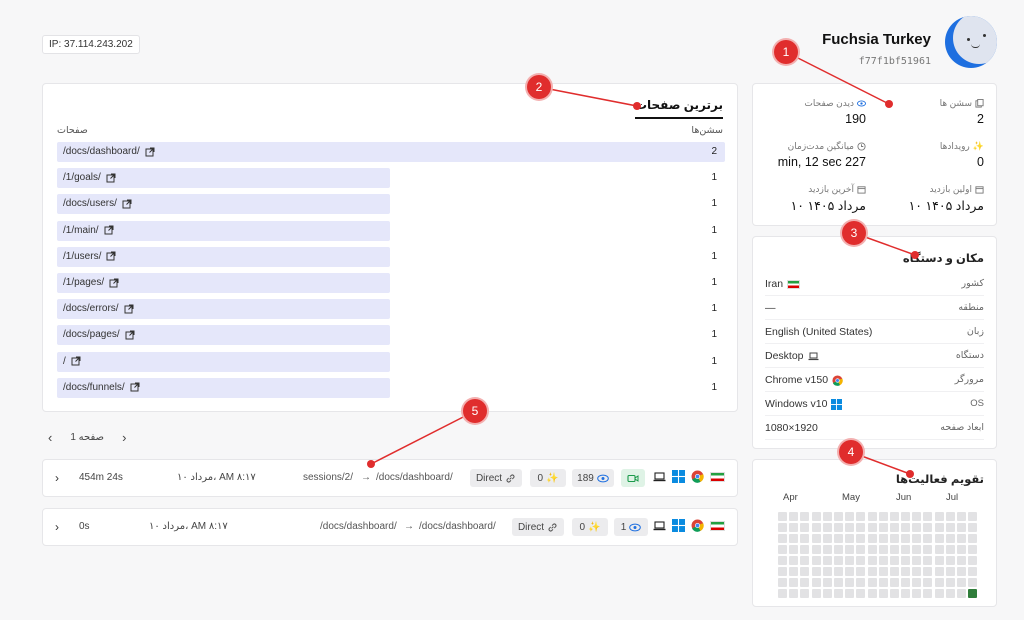 Image resolution: width=1024 pixels, height=620 pixels. Describe the element at coordinates (88, 230) in the screenshot. I see `top-page-path: /1/main/` at that location.